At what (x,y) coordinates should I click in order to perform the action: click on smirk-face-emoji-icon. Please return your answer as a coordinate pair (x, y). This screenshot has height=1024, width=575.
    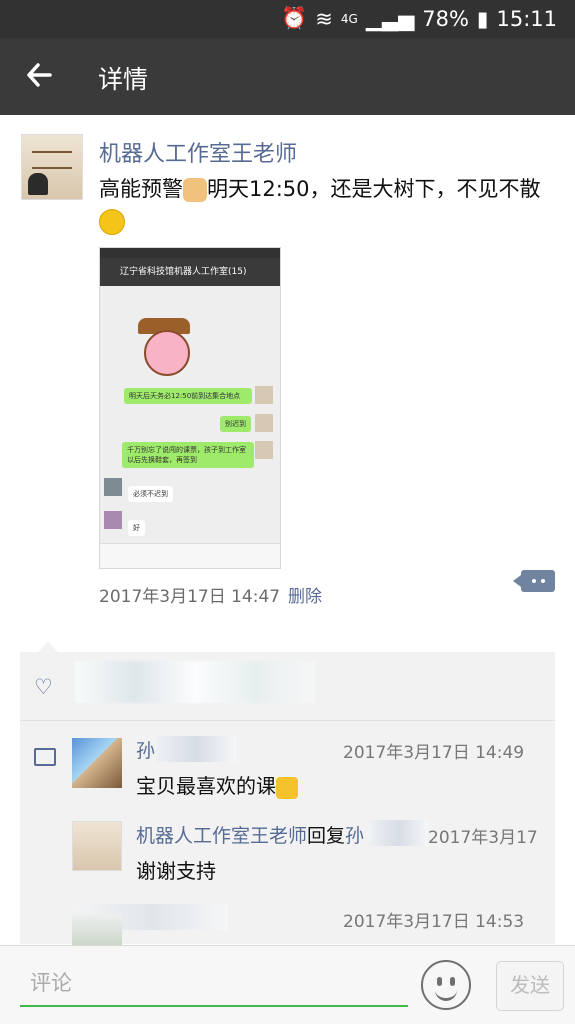
    Looking at the image, I should click on (112, 222).